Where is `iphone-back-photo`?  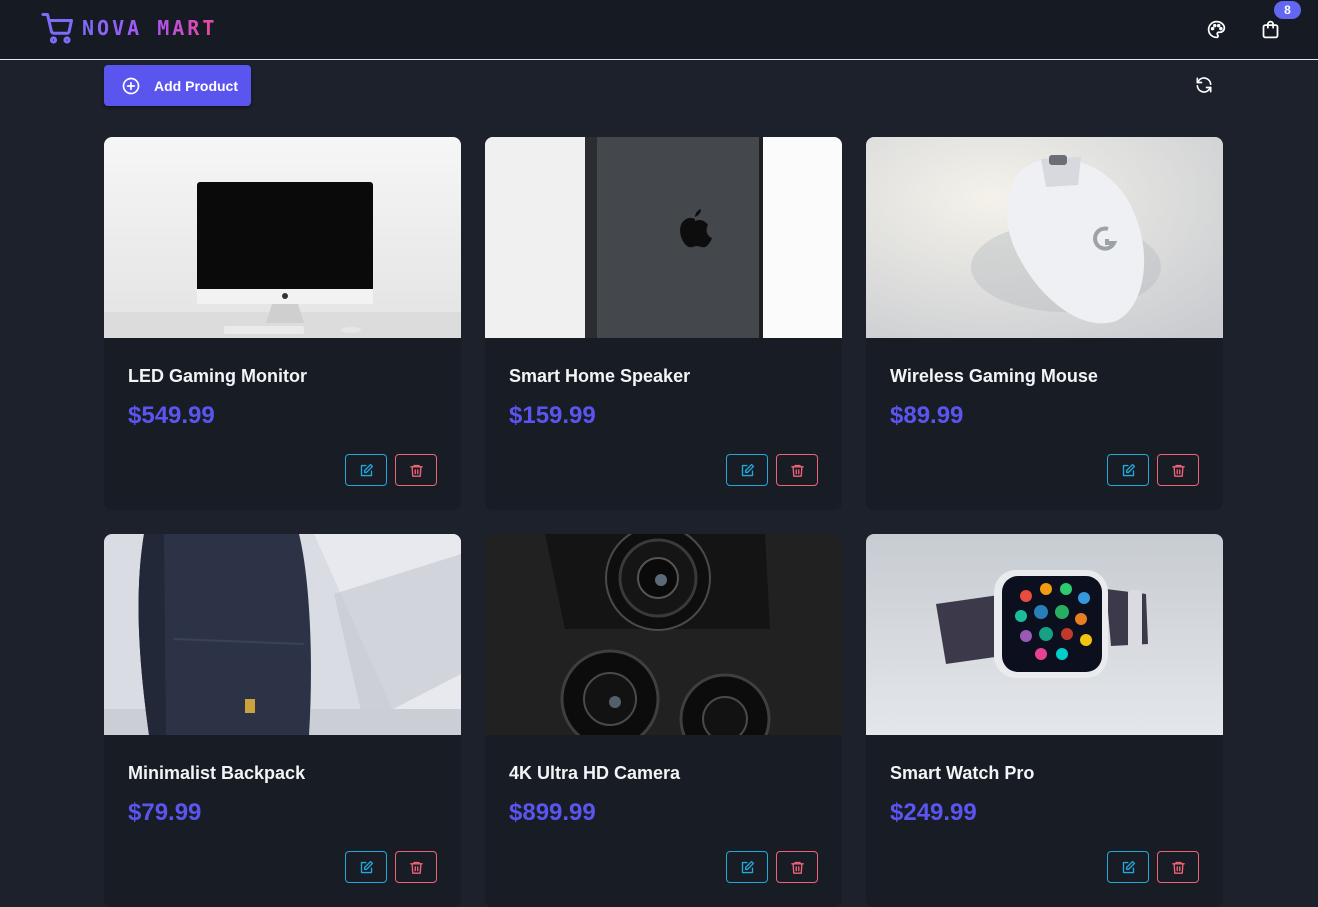
iphone-back-photo is located at coordinates (663, 237).